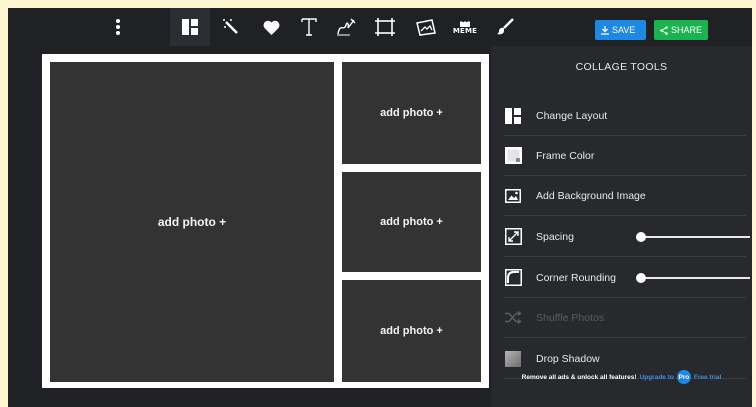 The width and height of the screenshot is (756, 407). I want to click on magic-wand-icon, so click(231, 27).